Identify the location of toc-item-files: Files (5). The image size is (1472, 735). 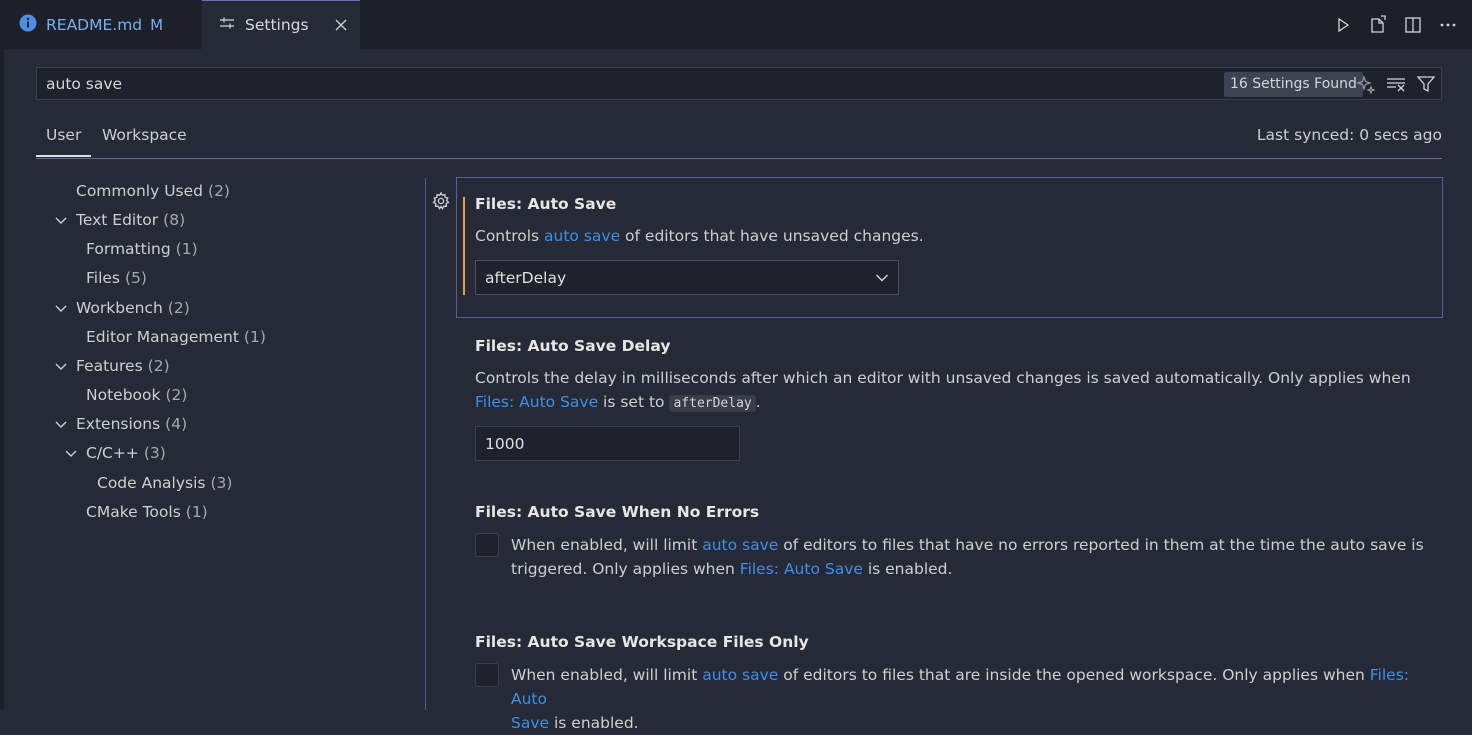
(116, 278).